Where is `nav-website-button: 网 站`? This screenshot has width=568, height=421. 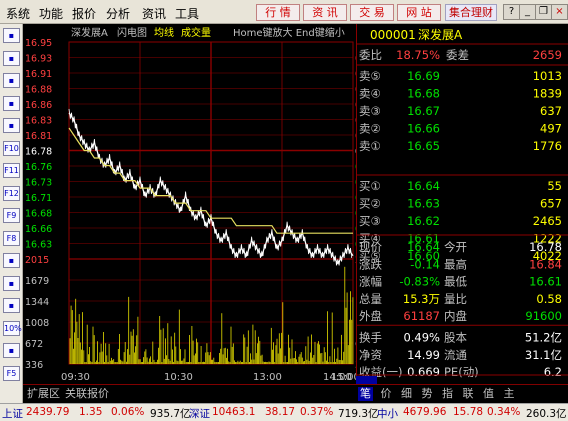
nav-website-button: 网 站 is located at coordinates (419, 12).